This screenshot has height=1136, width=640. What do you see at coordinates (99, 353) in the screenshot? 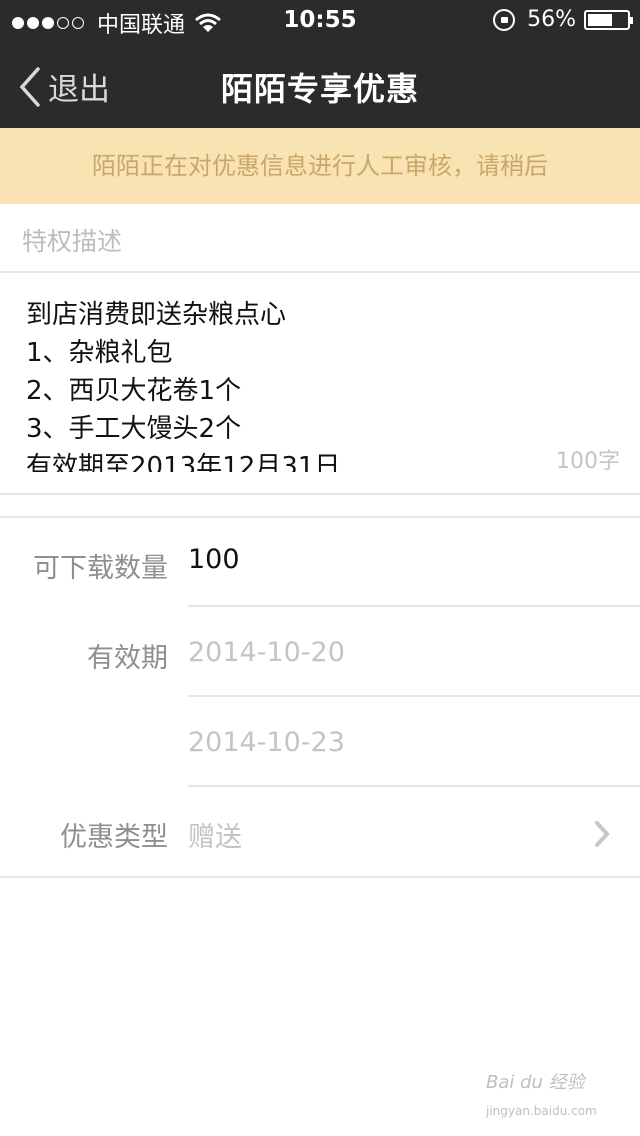
I see `description-line: 1、杂粮礼包` at bounding box center [99, 353].